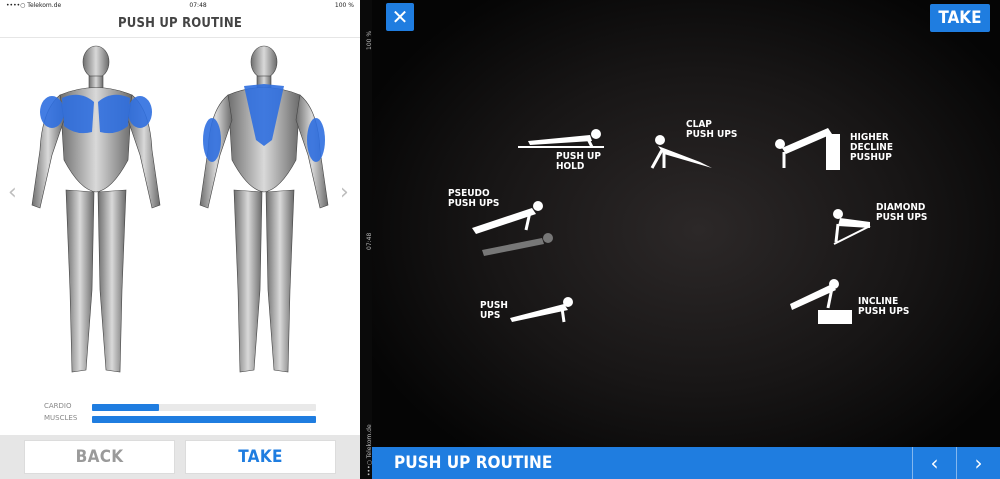  Describe the element at coordinates (809, 148) in the screenshot. I see `higher-decline-pushup-figure` at that location.